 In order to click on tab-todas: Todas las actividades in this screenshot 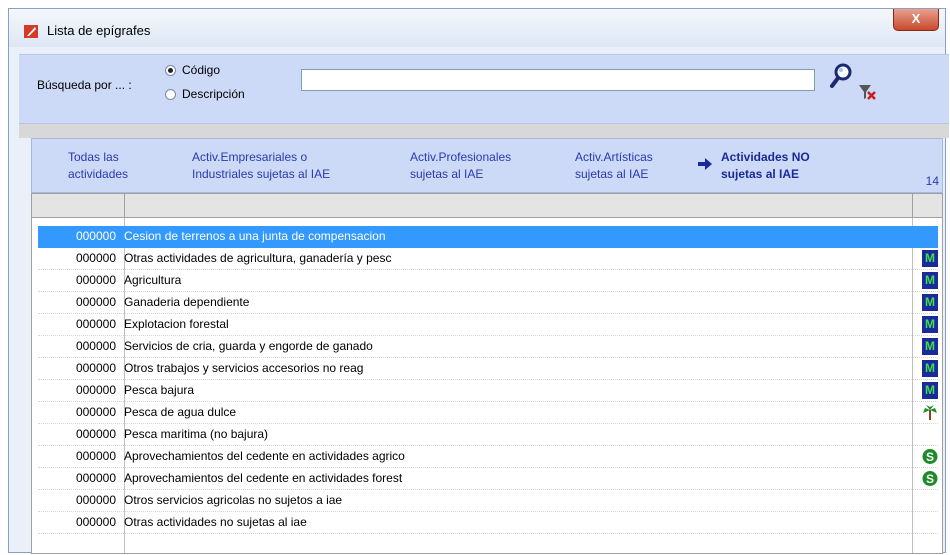, I will do `click(98, 166)`.